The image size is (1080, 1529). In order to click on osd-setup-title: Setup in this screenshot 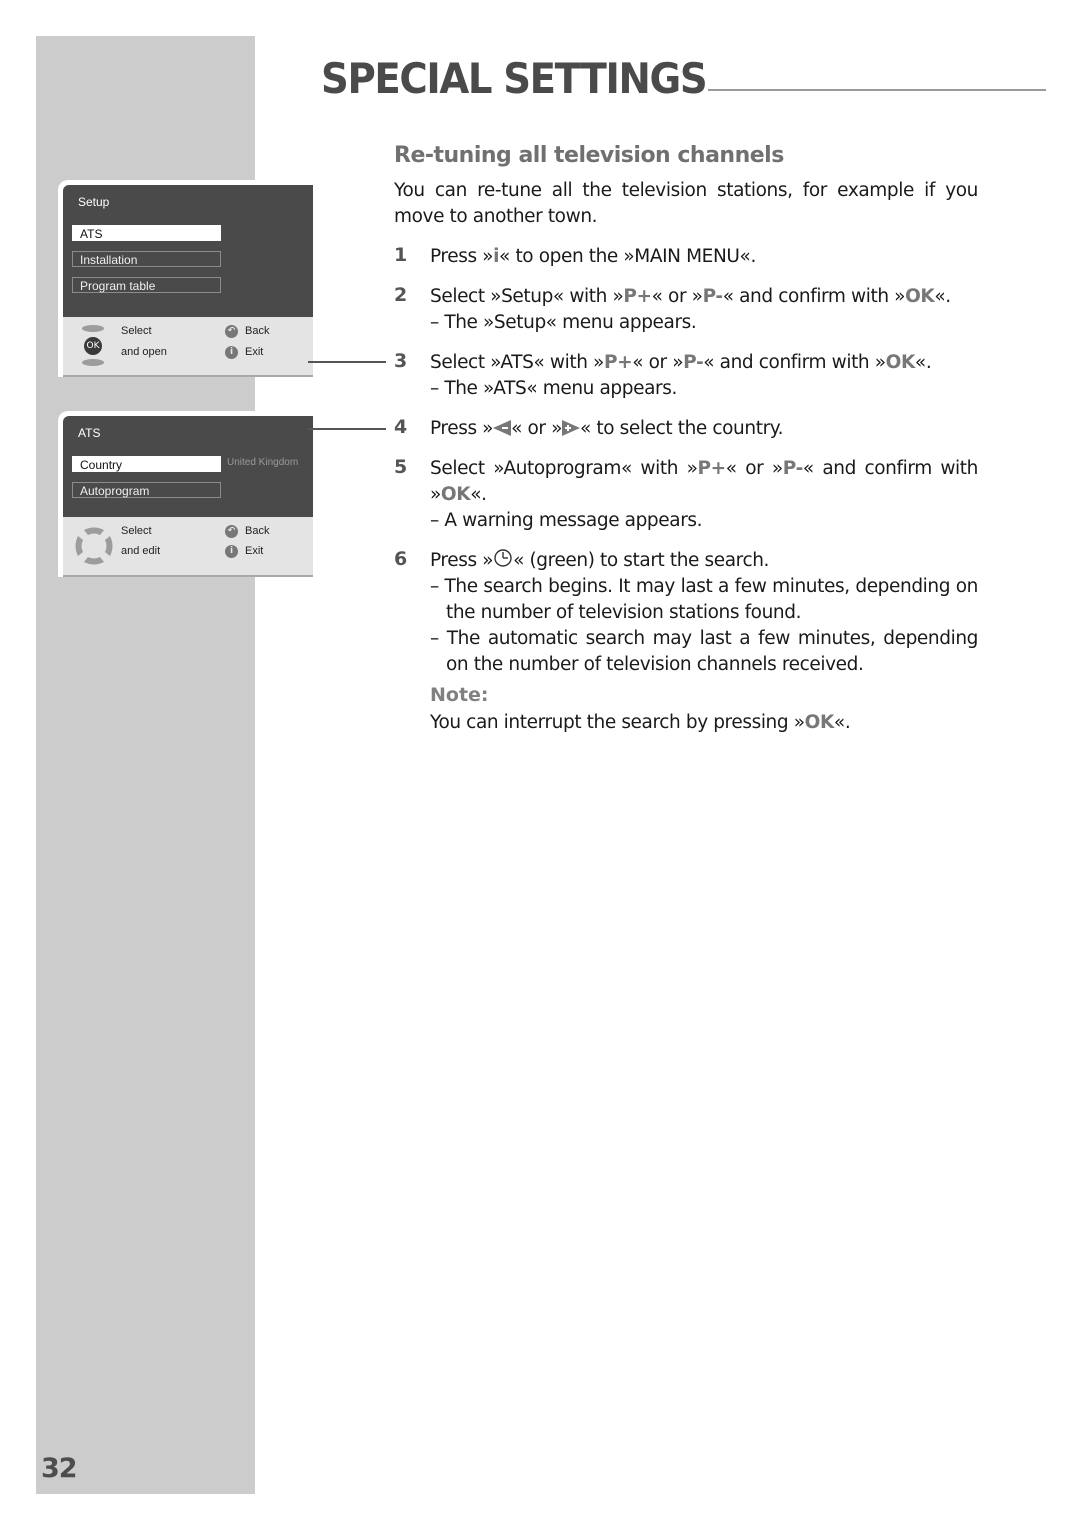, I will do `click(94, 202)`.